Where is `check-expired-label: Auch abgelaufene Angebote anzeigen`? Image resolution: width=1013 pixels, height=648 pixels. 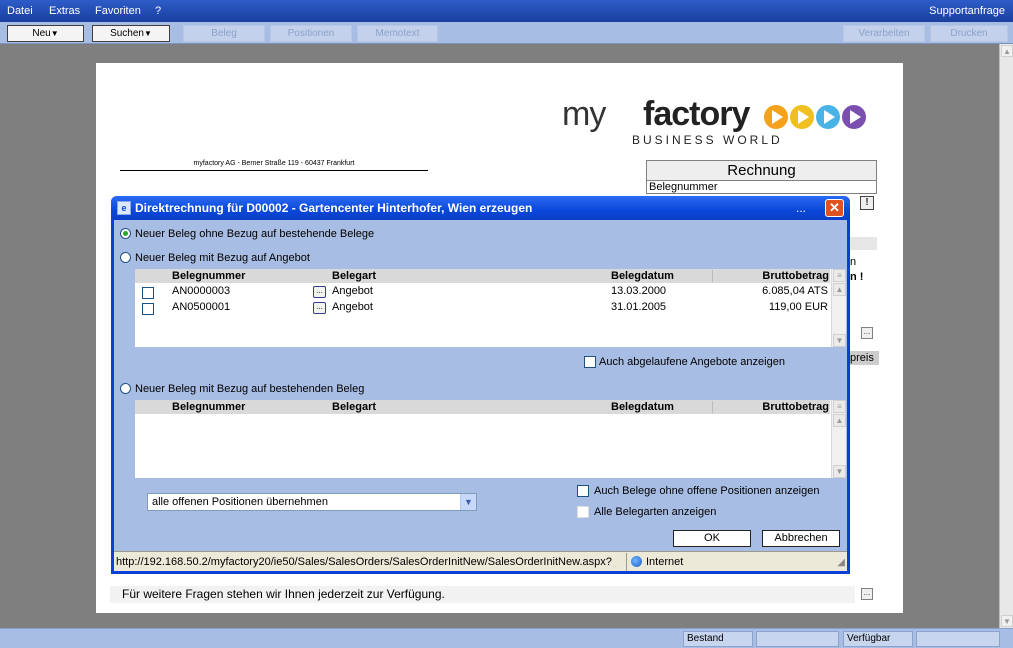
check-expired-label: Auch abgelaufene Angebote anzeigen is located at coordinates (692, 362).